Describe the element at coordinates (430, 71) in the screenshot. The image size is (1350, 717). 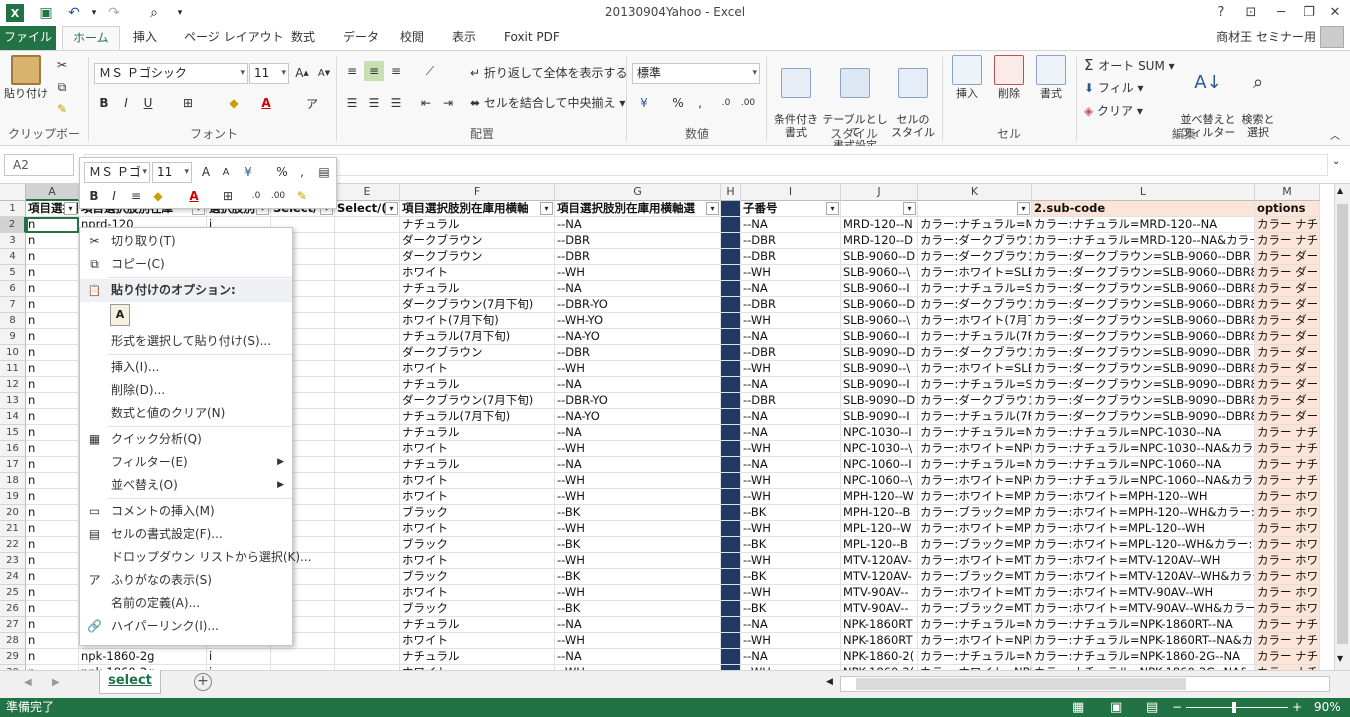
I see `orientation-icon: ⟋` at that location.